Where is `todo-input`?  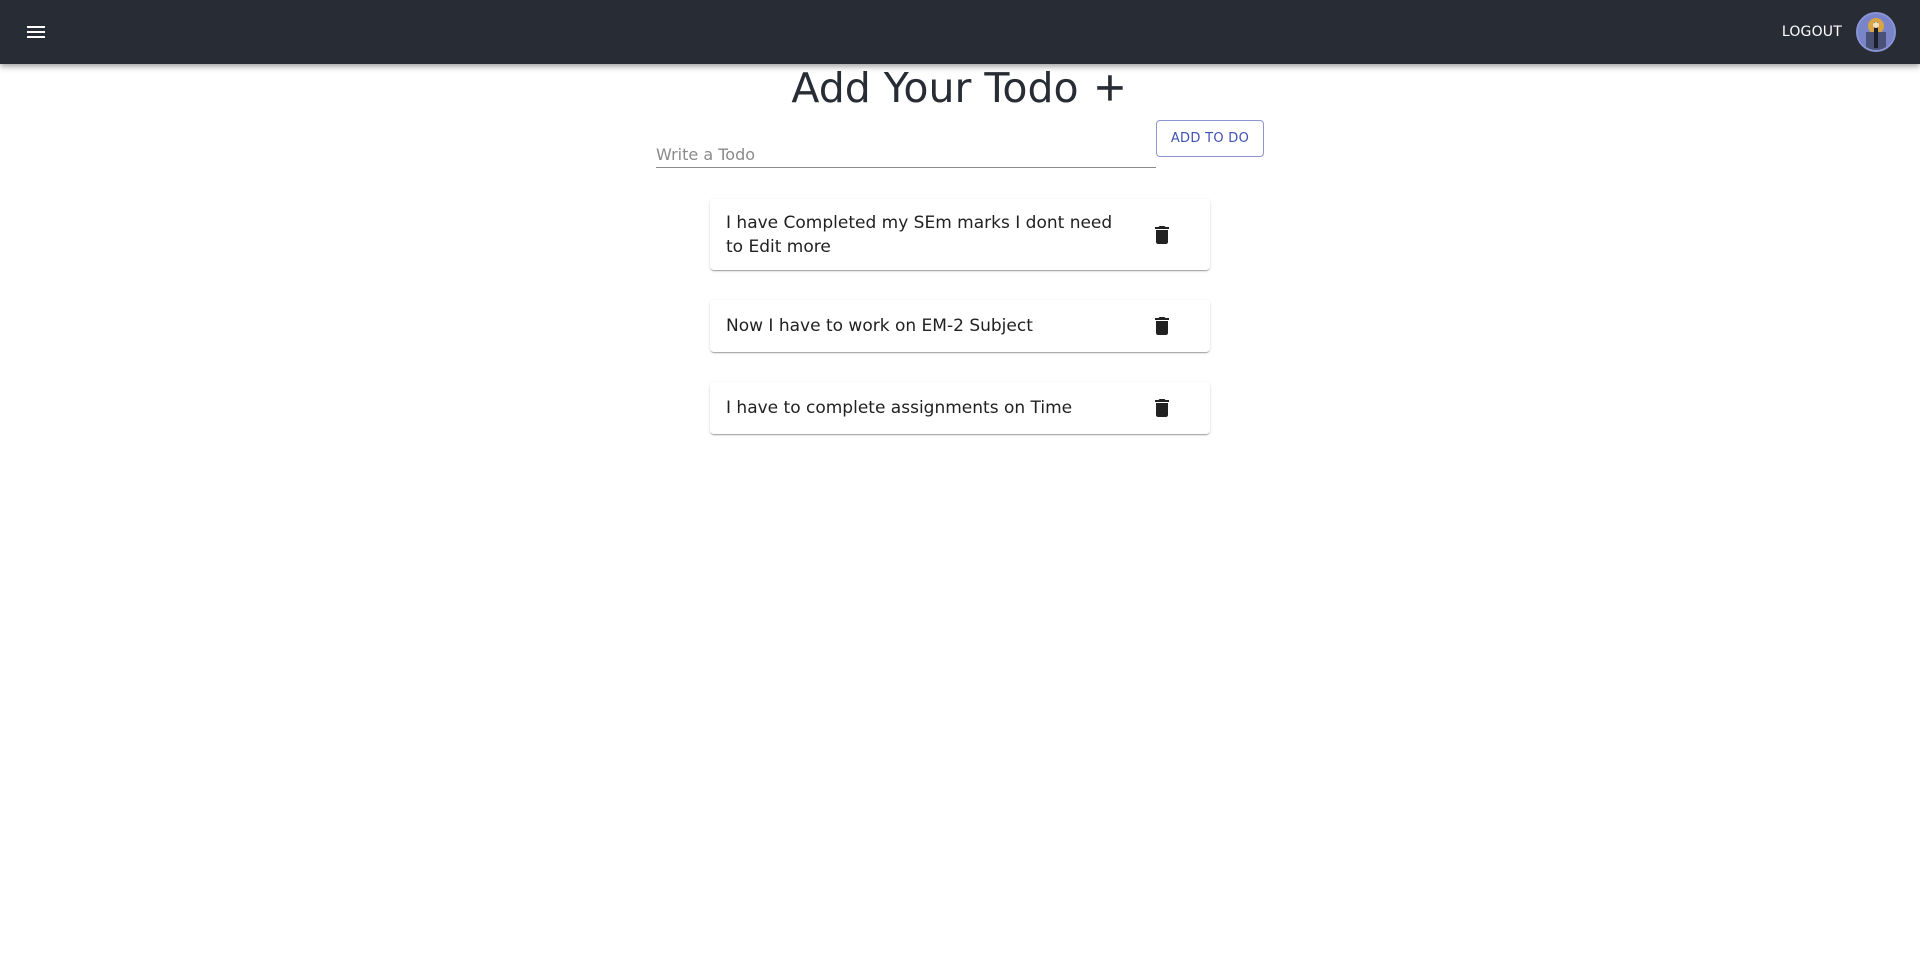 todo-input is located at coordinates (906, 150).